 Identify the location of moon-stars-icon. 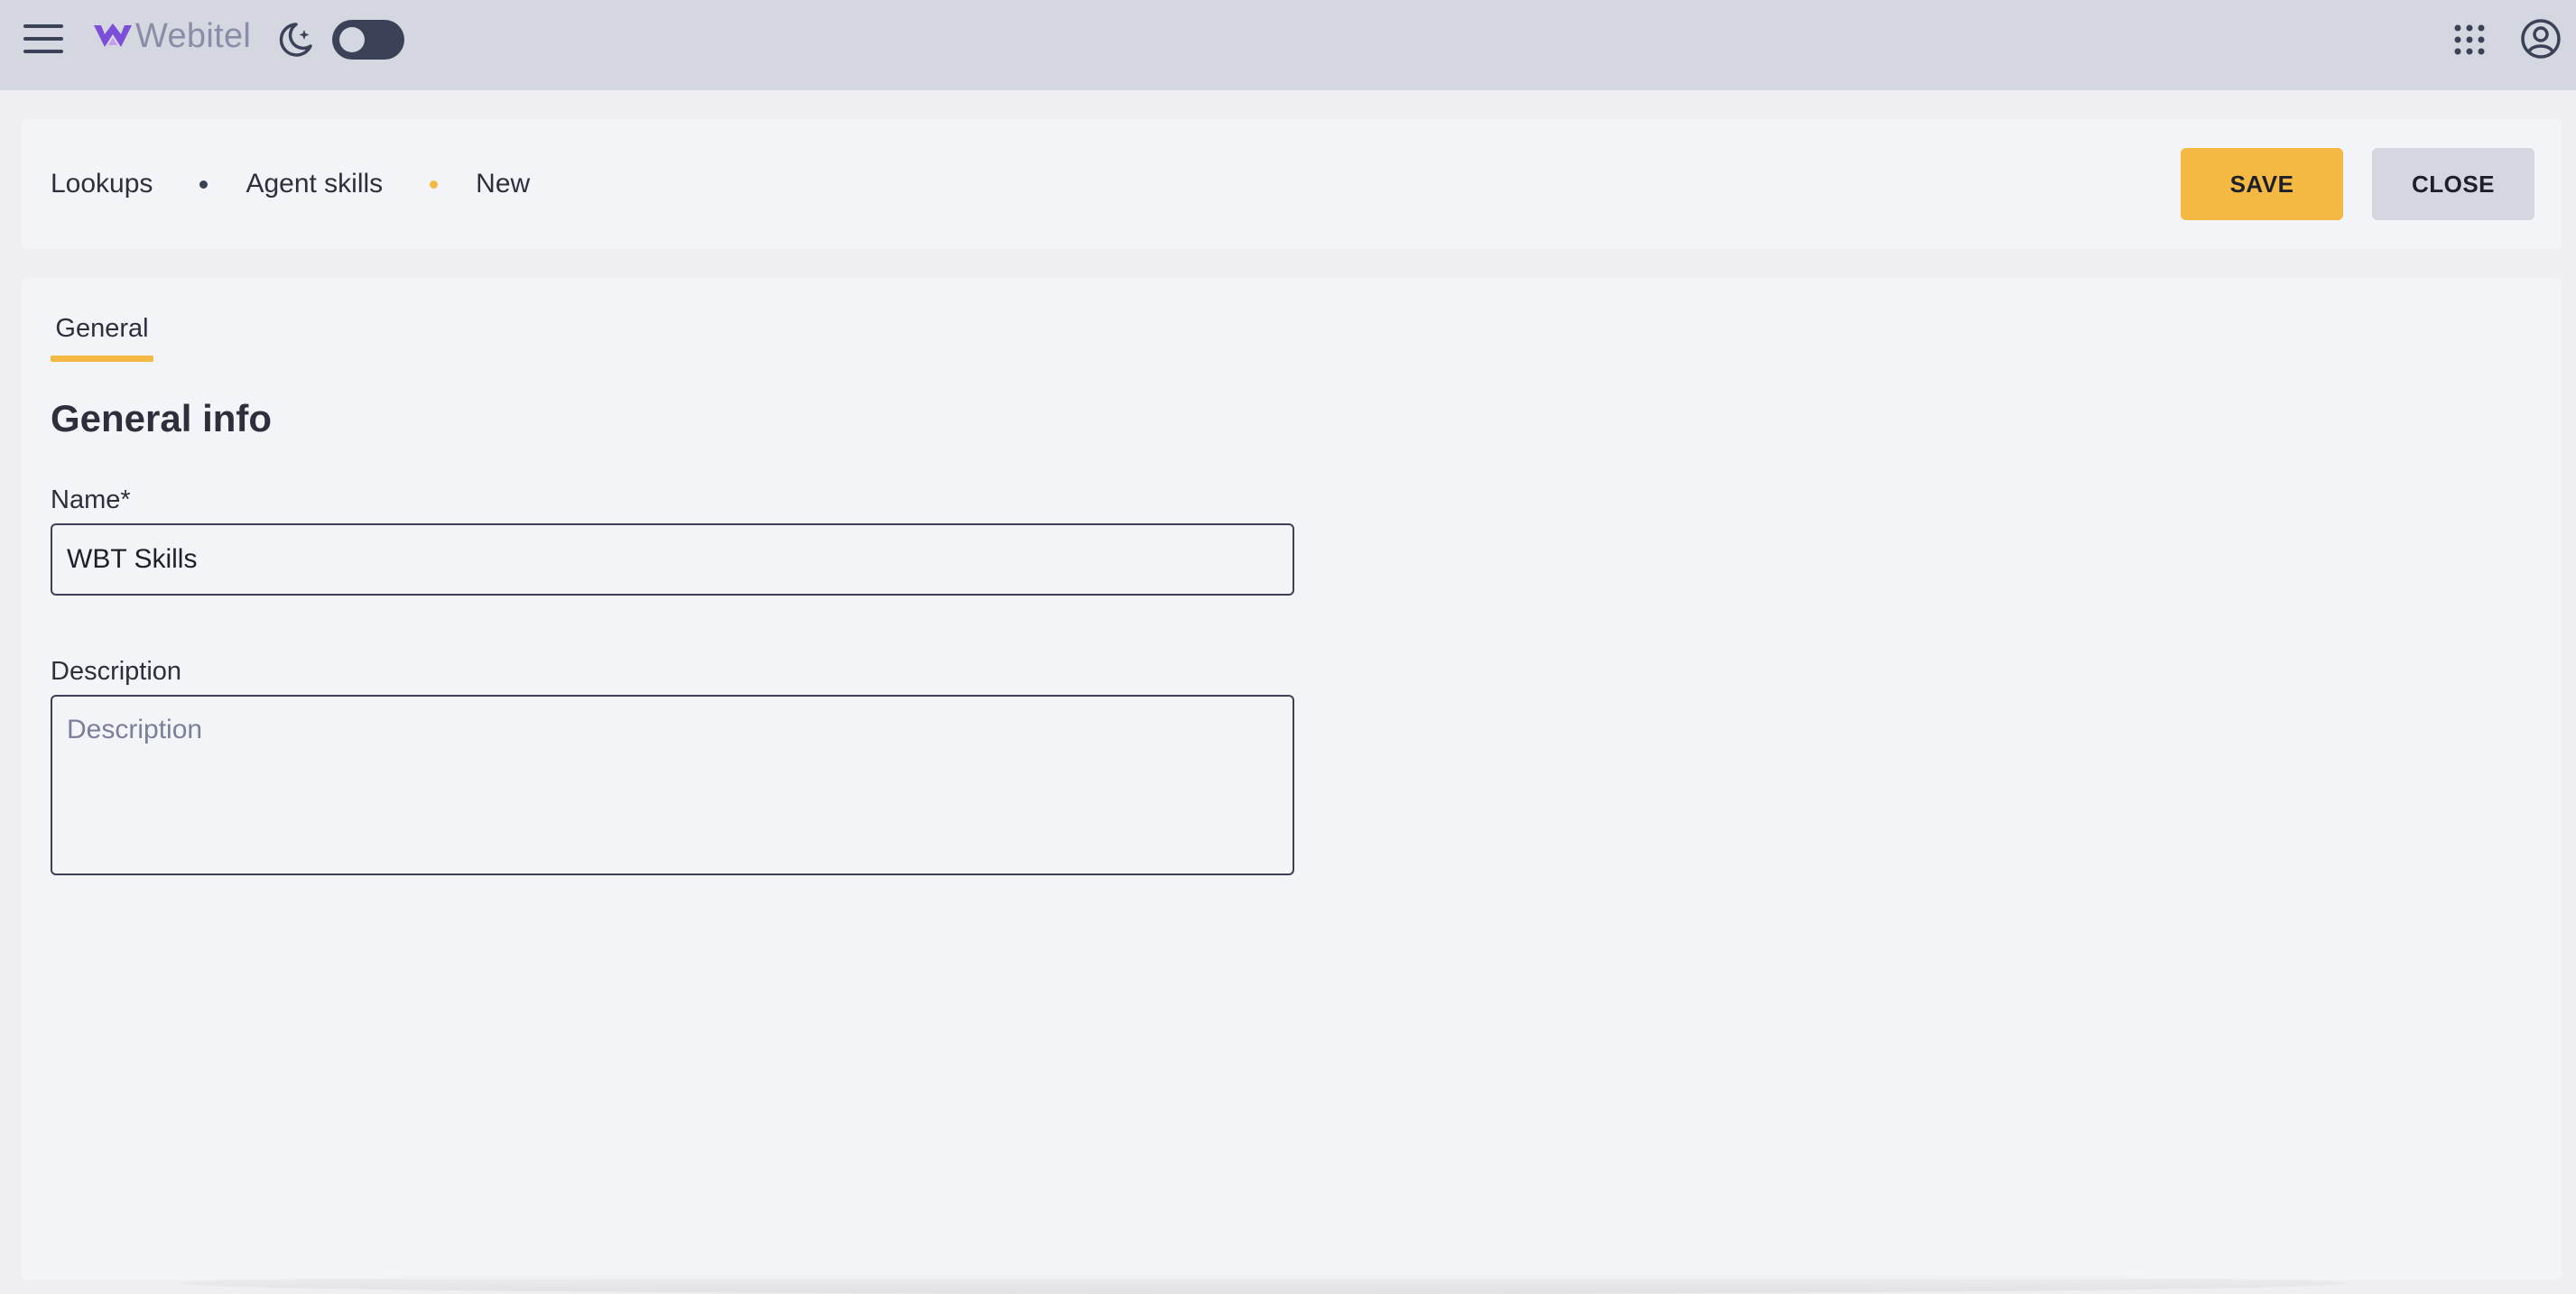
(295, 39).